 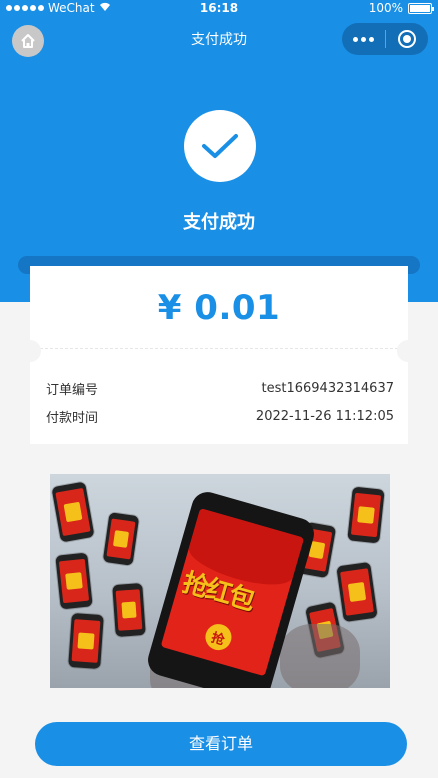 What do you see at coordinates (324, 416) in the screenshot?
I see `pay-time-value: 2022-11-26 11:12:05` at bounding box center [324, 416].